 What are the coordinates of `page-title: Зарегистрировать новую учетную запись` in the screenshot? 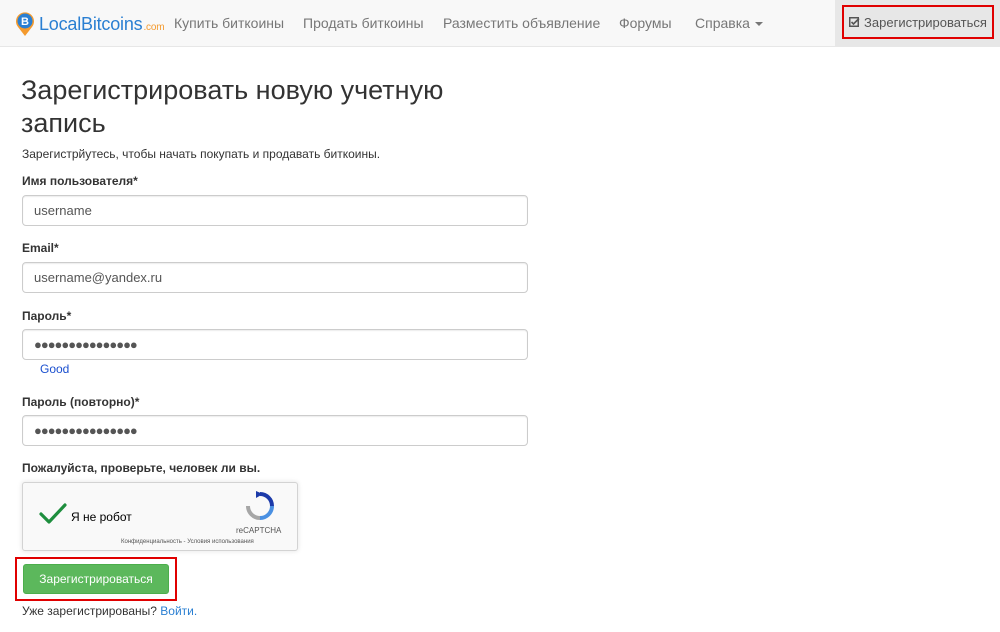 It's located at (232, 106).